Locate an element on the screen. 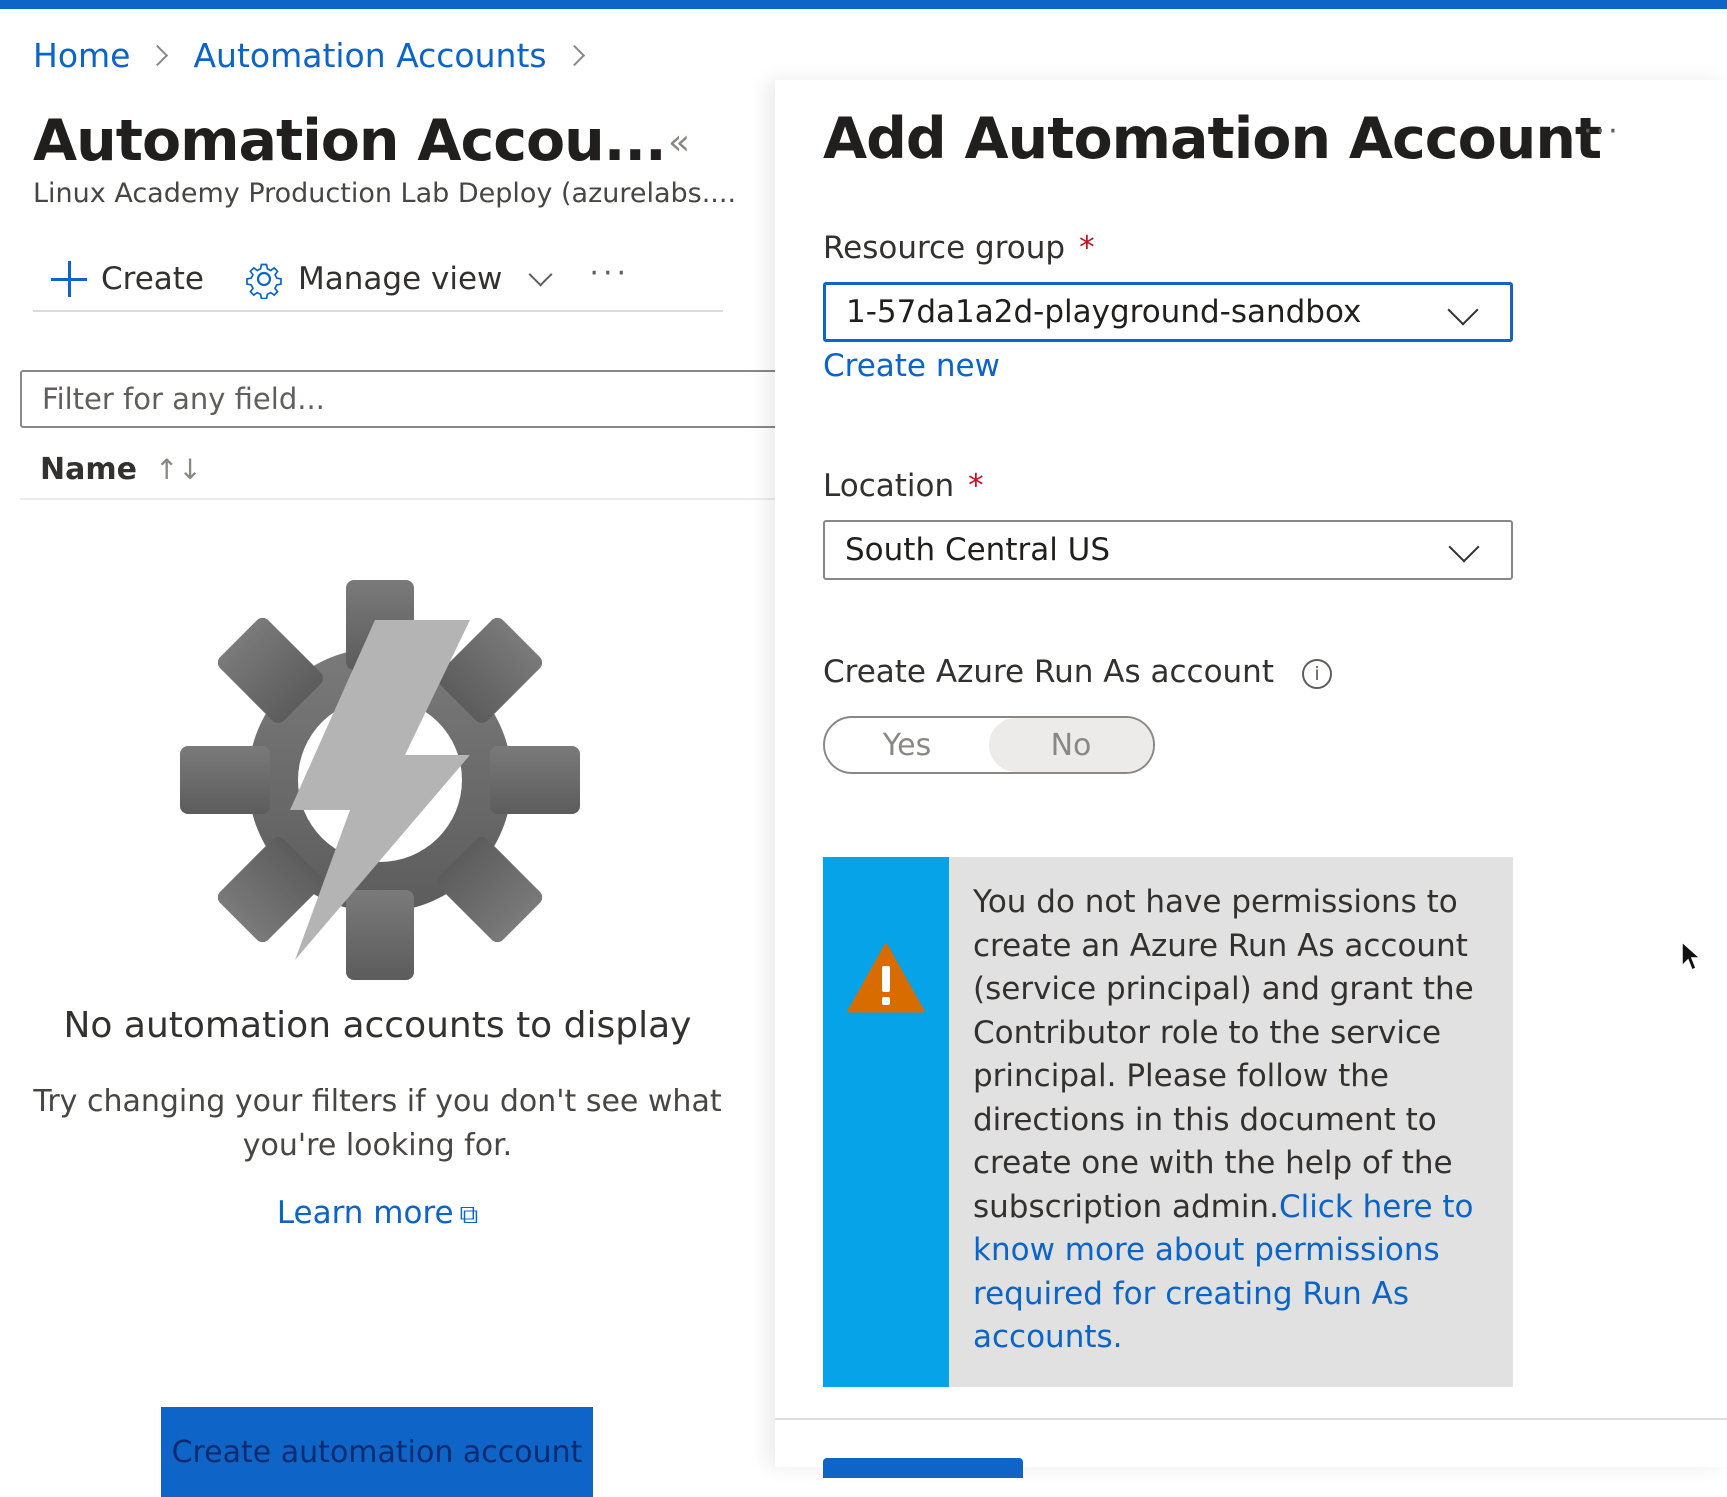  info-icon: i is located at coordinates (1316, 673).